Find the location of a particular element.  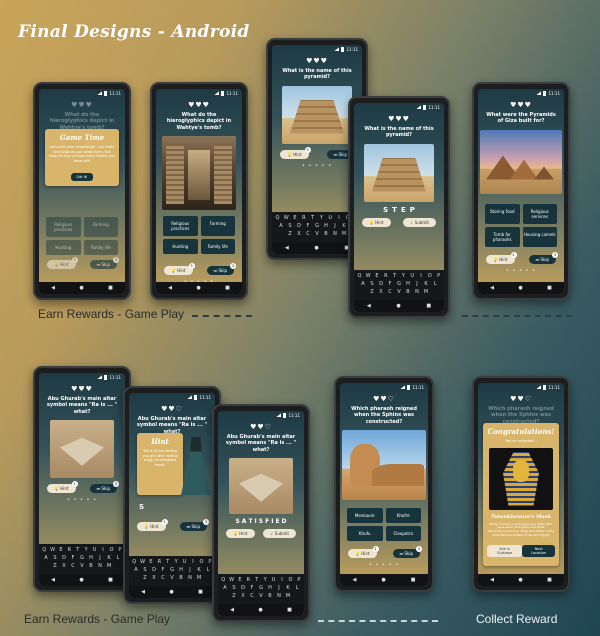

key: L is located at coordinates (297, 588).